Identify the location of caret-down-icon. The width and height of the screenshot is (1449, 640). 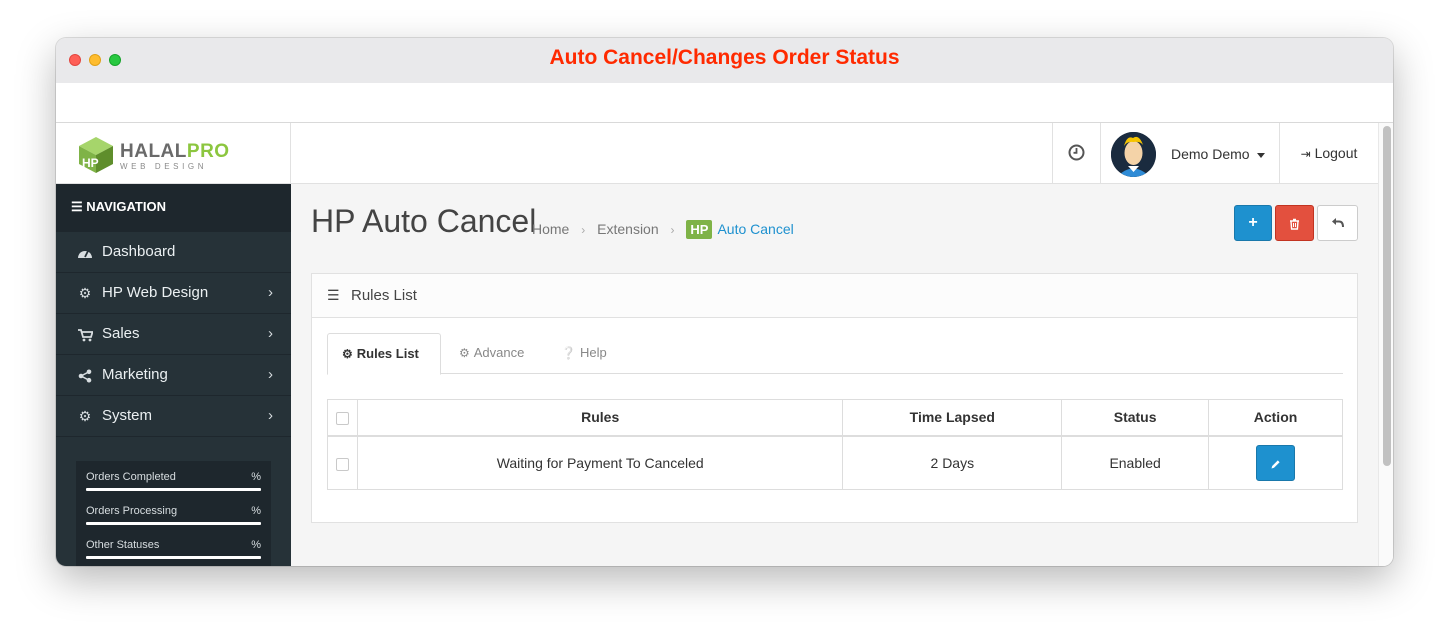
(1260, 155).